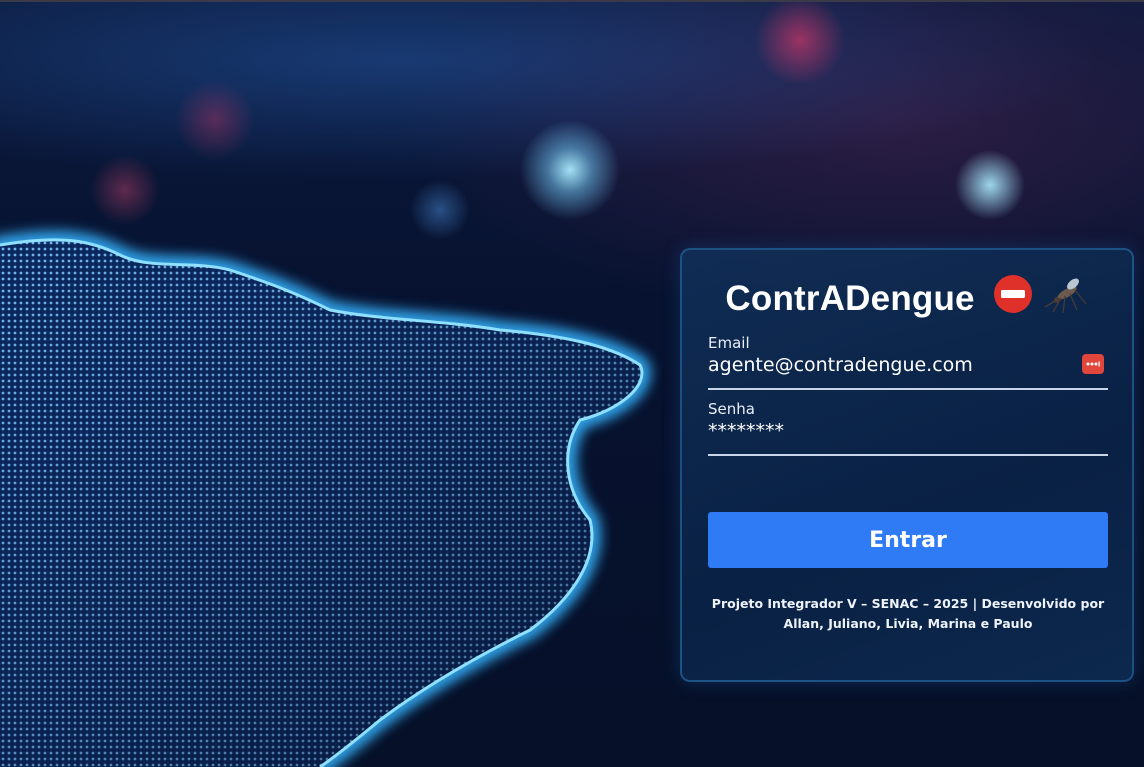 The width and height of the screenshot is (1144, 767). What do you see at coordinates (840, 365) in the screenshot?
I see `email-field: agente@contradengue.com` at bounding box center [840, 365].